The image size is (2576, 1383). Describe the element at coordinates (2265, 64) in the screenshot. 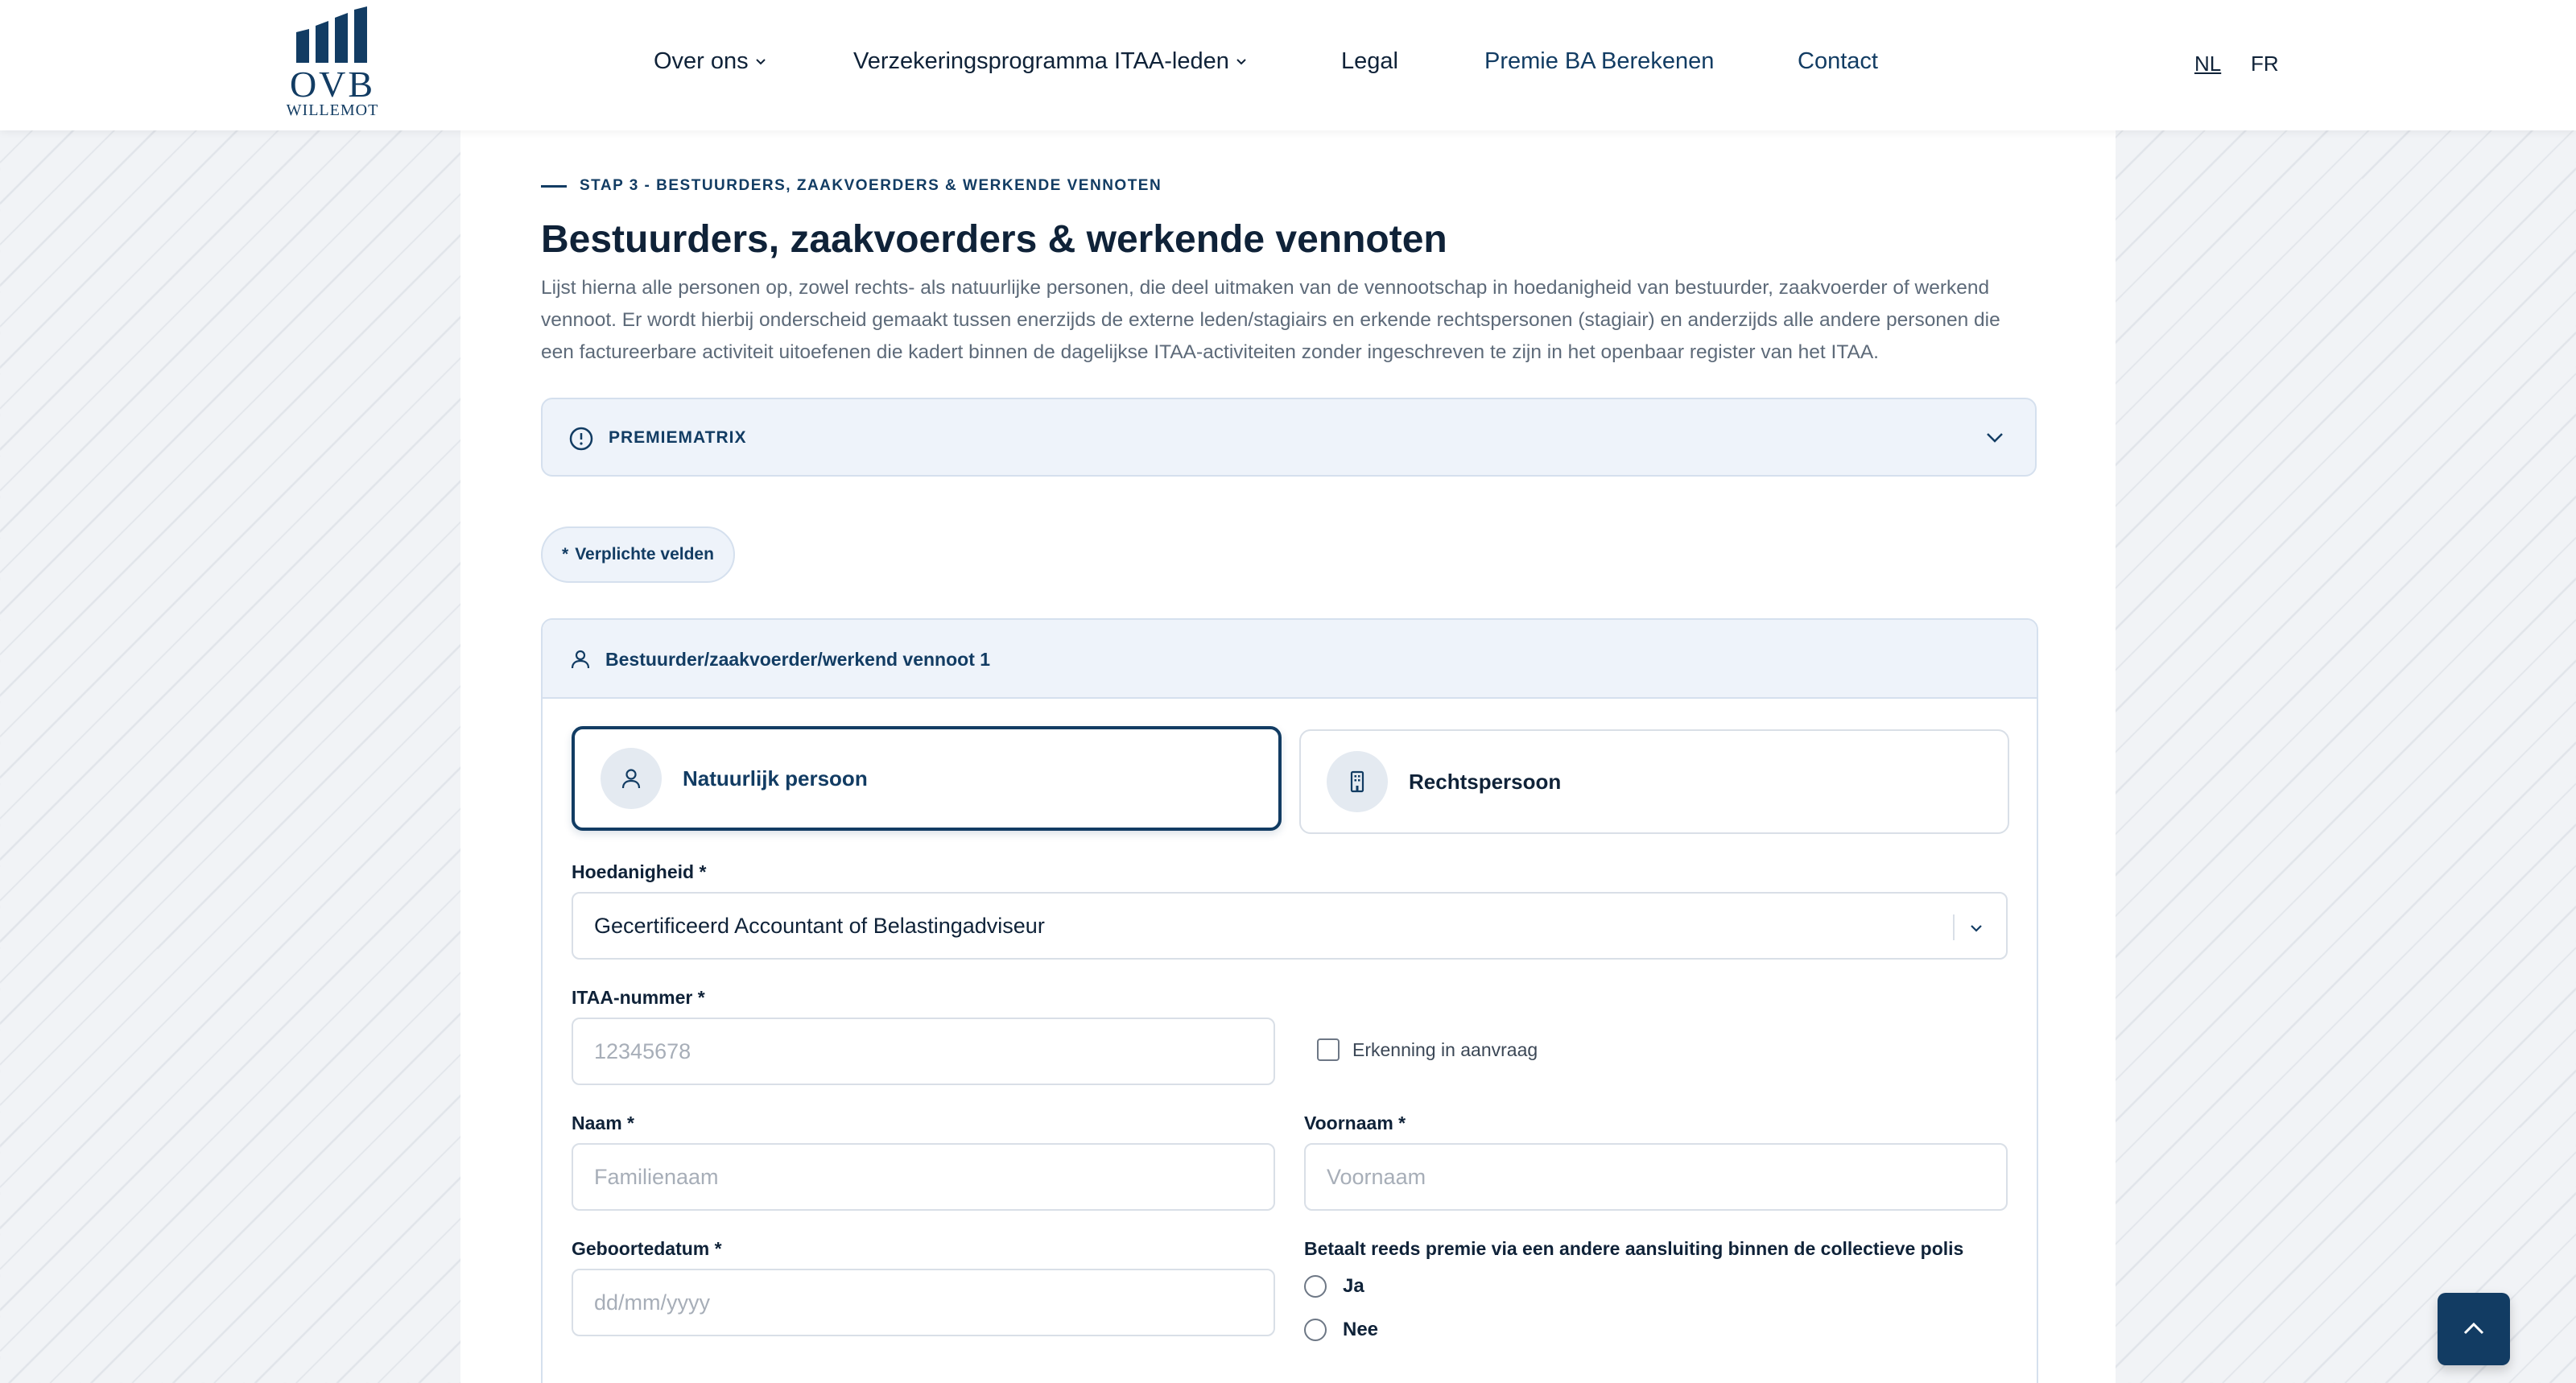

I see `lang-fr: FR` at that location.